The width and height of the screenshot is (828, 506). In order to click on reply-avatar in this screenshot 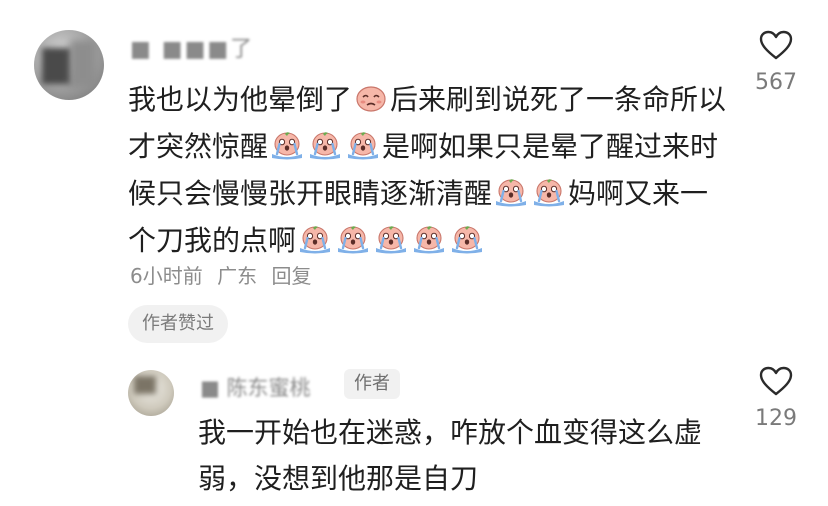, I will do `click(151, 393)`.